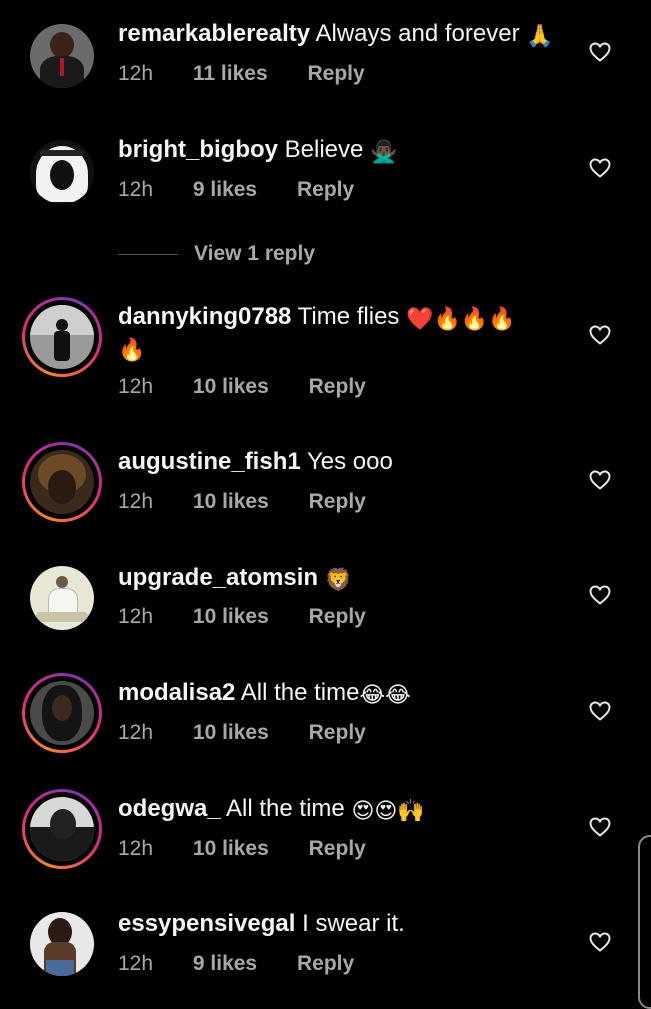 Image resolution: width=651 pixels, height=1009 pixels. I want to click on comment-body: Believe, so click(324, 149).